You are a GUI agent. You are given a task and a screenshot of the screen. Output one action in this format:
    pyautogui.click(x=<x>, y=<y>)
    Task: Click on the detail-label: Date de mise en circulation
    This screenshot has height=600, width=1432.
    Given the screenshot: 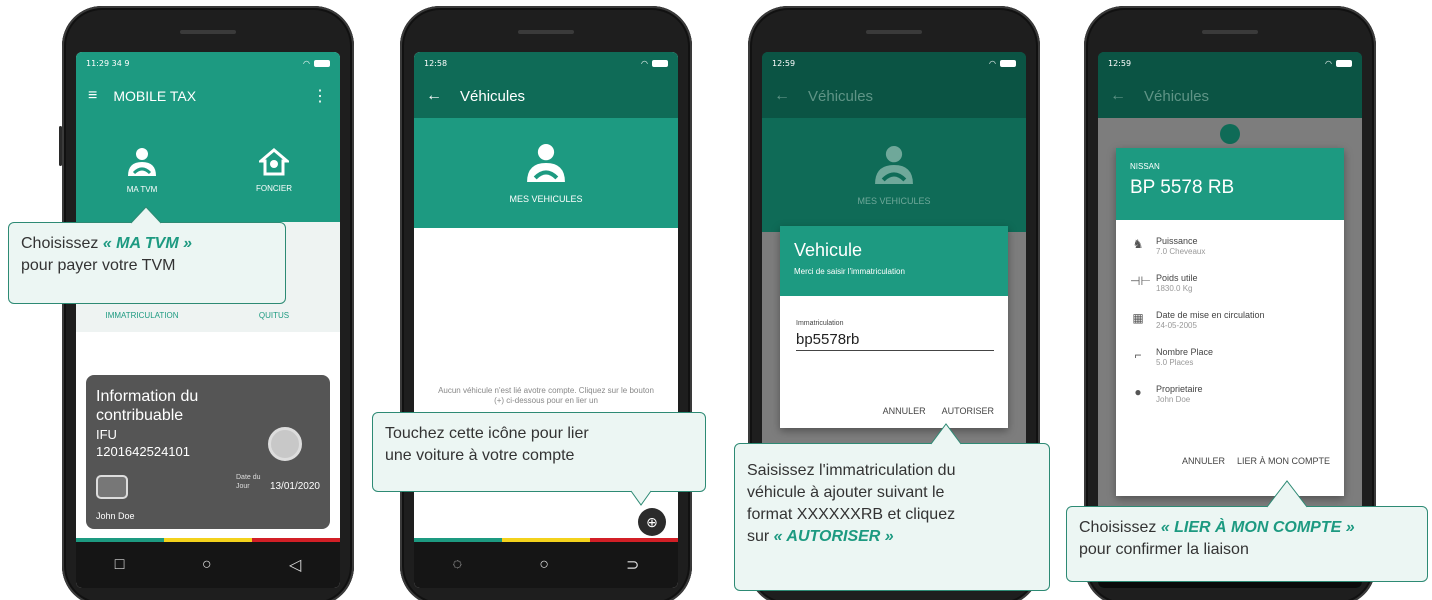 What is the action you would take?
    pyautogui.click(x=1210, y=315)
    